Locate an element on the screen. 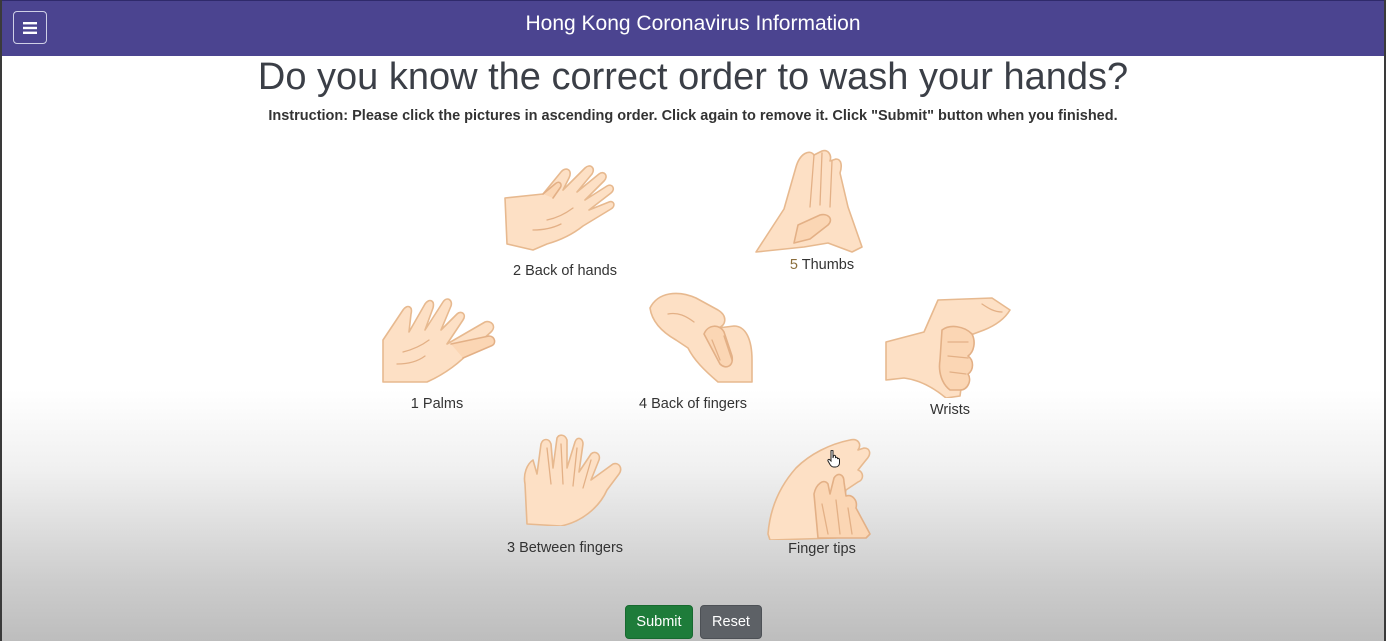 This screenshot has height=641, width=1386. finger-tips-icon is located at coordinates (819, 489).